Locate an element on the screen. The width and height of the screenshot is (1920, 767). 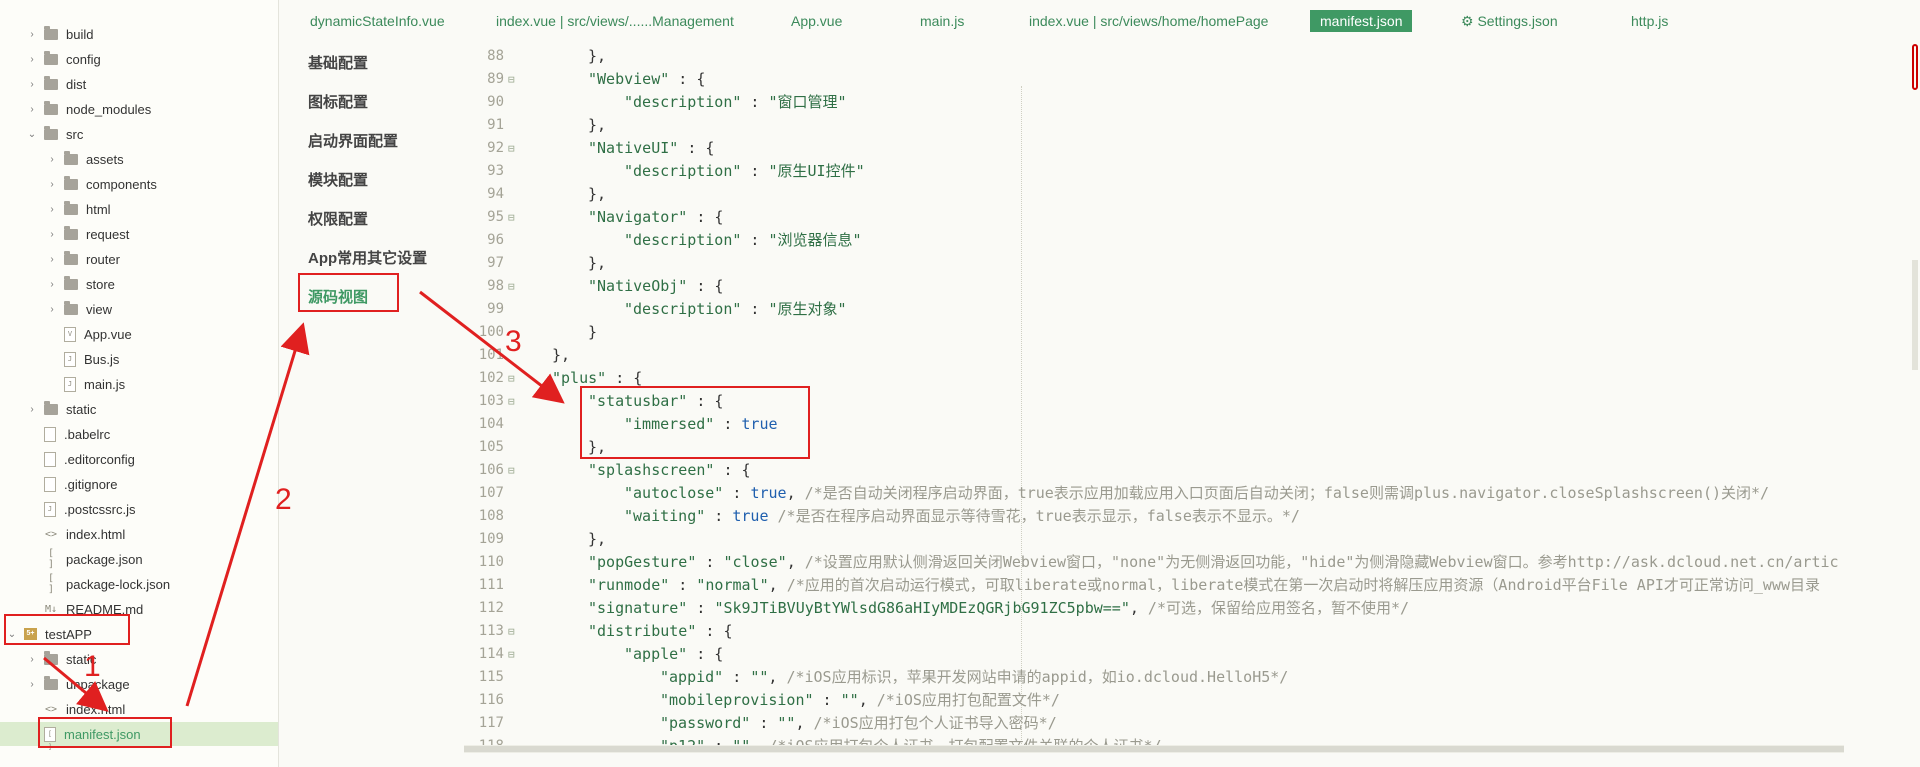
annotation-arrows is located at coordinates (304, 501).